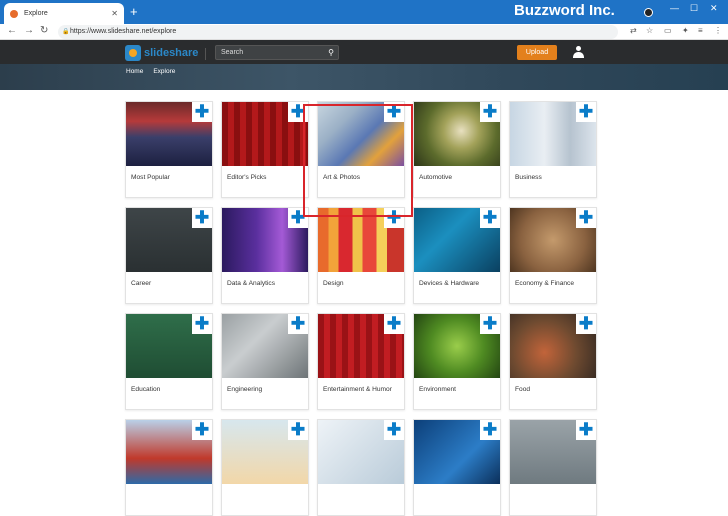 Image resolution: width=728 pixels, height=516 pixels. Describe the element at coordinates (553, 255) in the screenshot. I see `category-card: ✚ Economy & Finance` at that location.